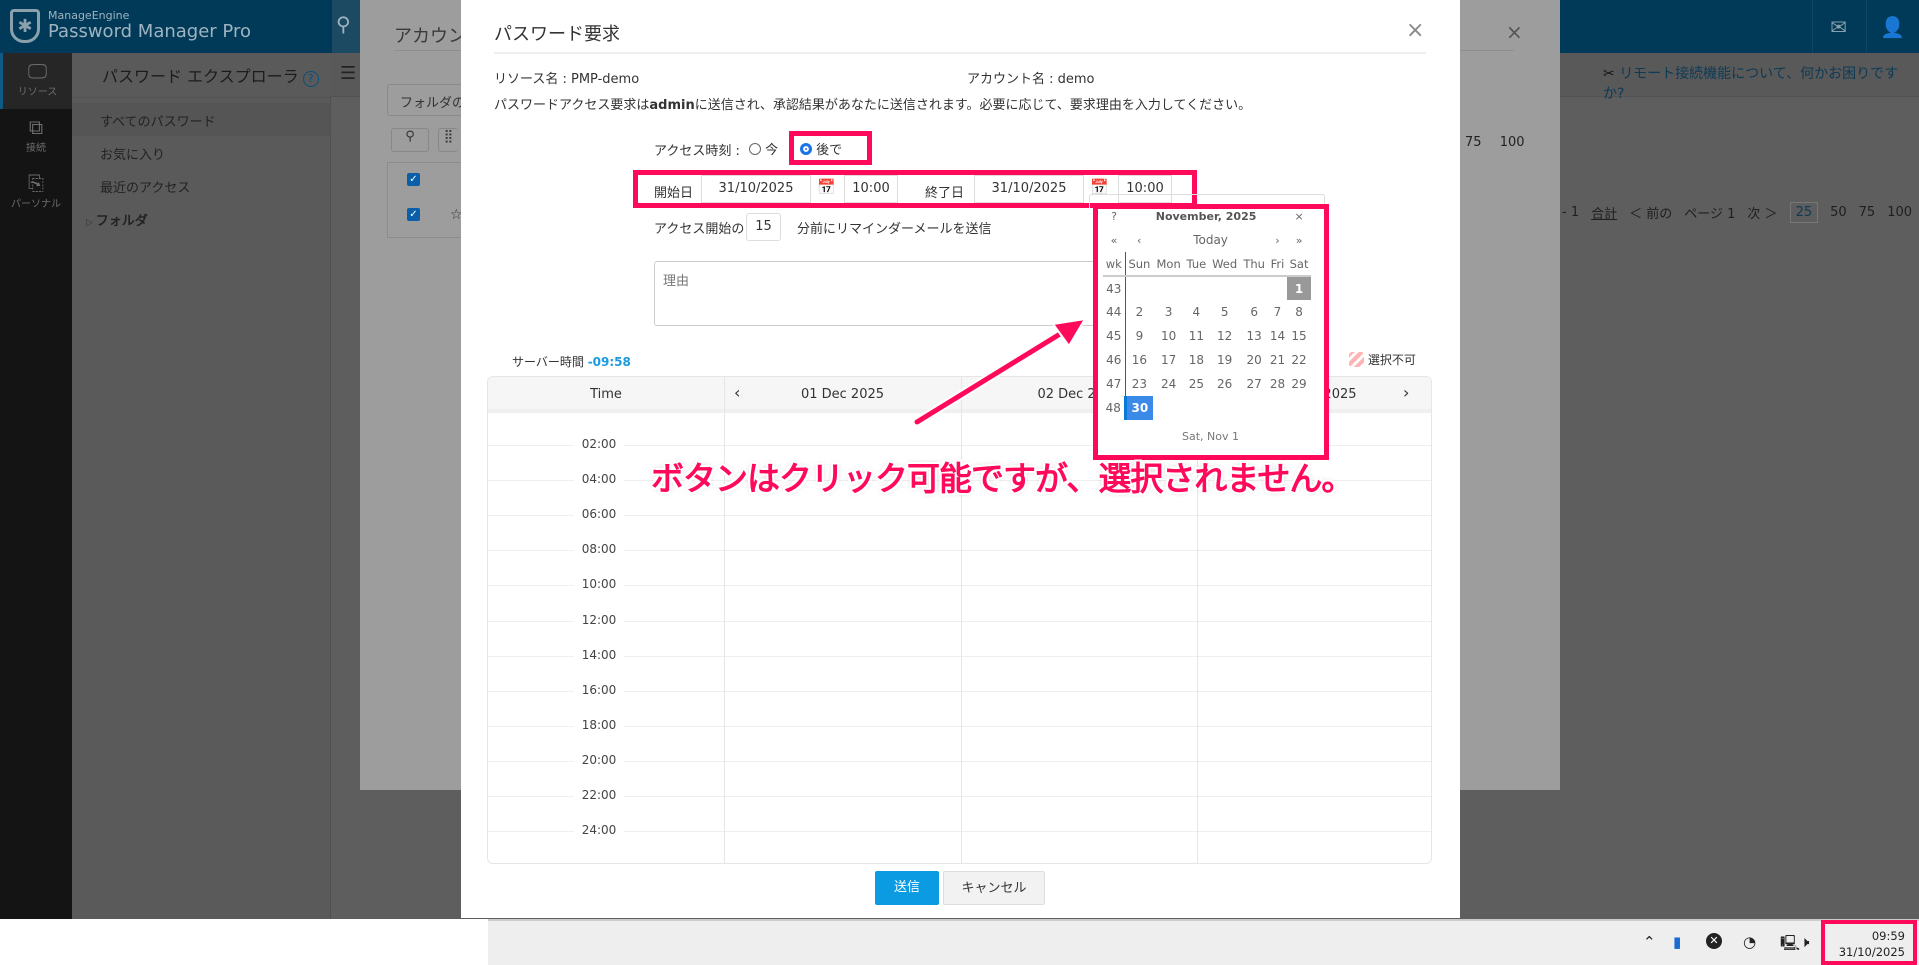  I want to click on time-label: 06:00, so click(599, 514).